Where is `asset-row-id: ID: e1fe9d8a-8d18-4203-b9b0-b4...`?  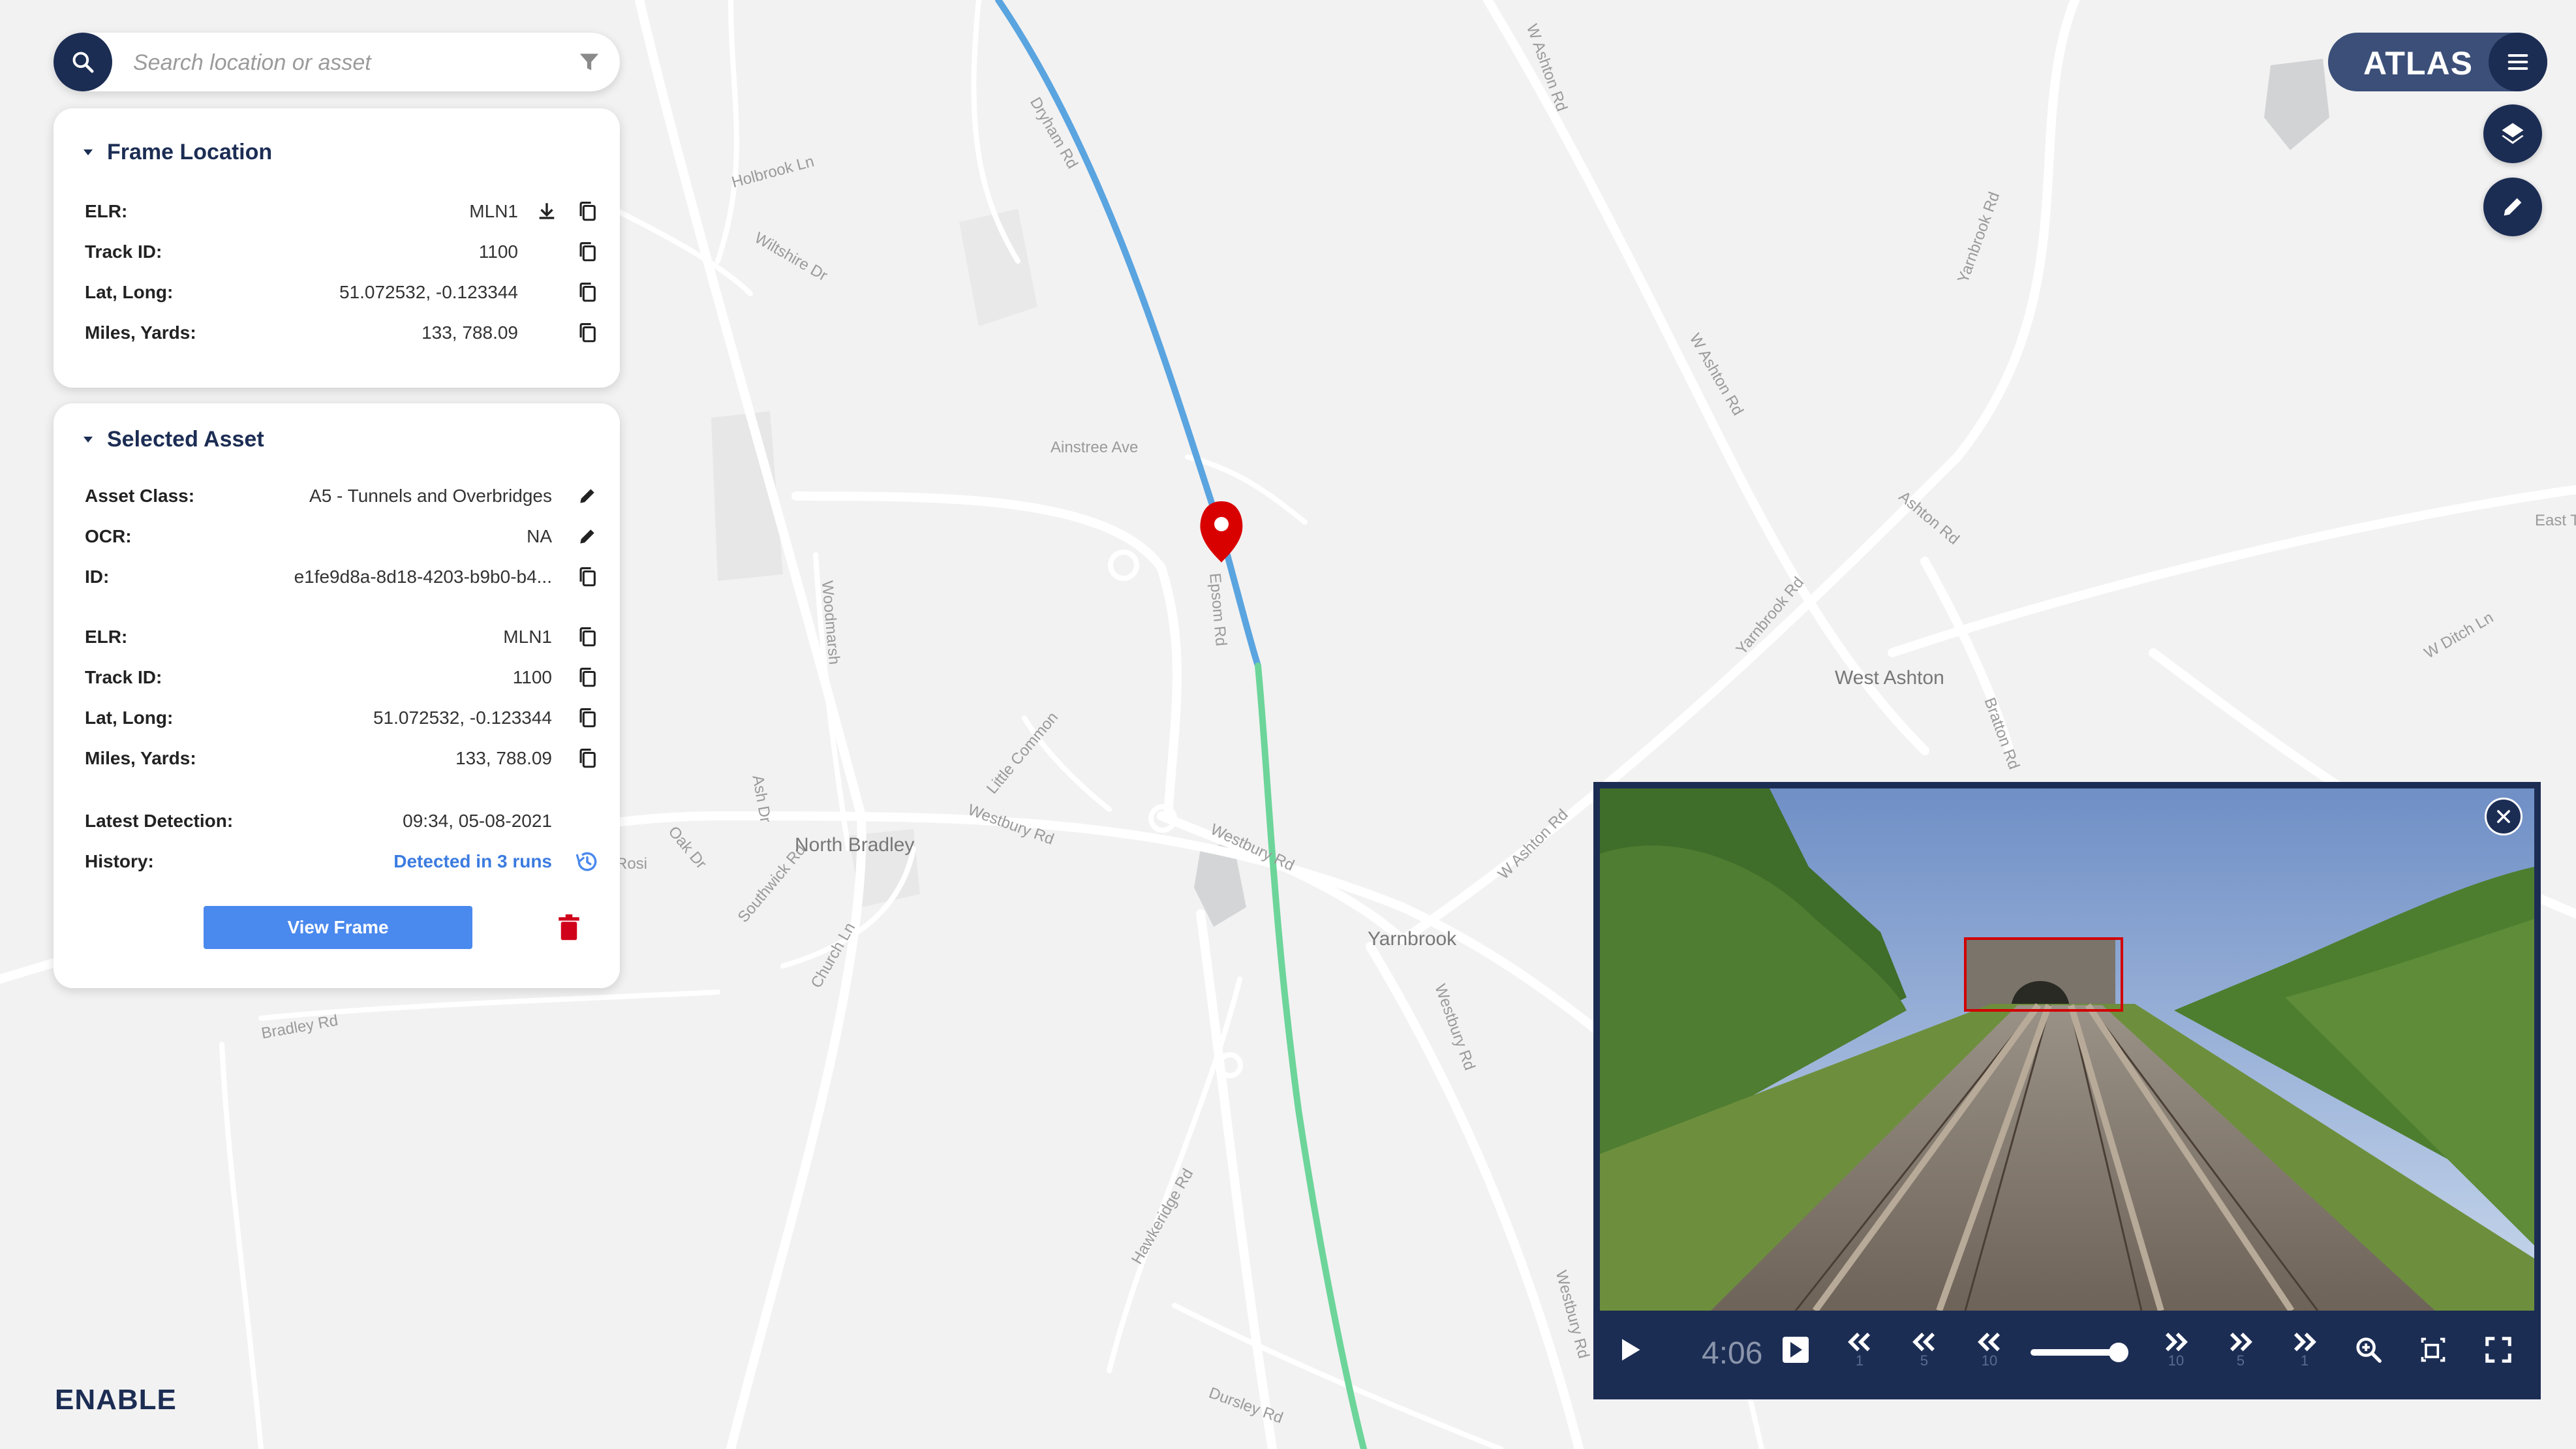
asset-row-id: ID: e1fe9d8a-8d18-4203-b9b0-b4... is located at coordinates (342, 577).